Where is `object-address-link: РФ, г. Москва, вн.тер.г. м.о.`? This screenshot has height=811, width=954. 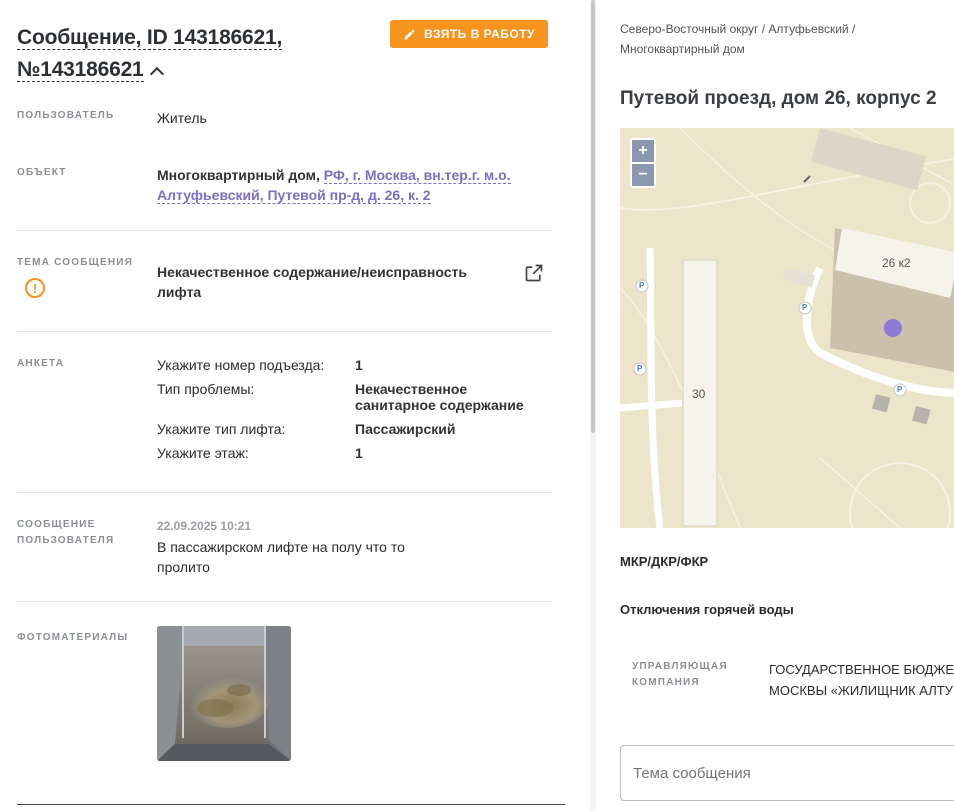
object-address-link: РФ, г. Москва, вн.тер.г. м.о. is located at coordinates (417, 175).